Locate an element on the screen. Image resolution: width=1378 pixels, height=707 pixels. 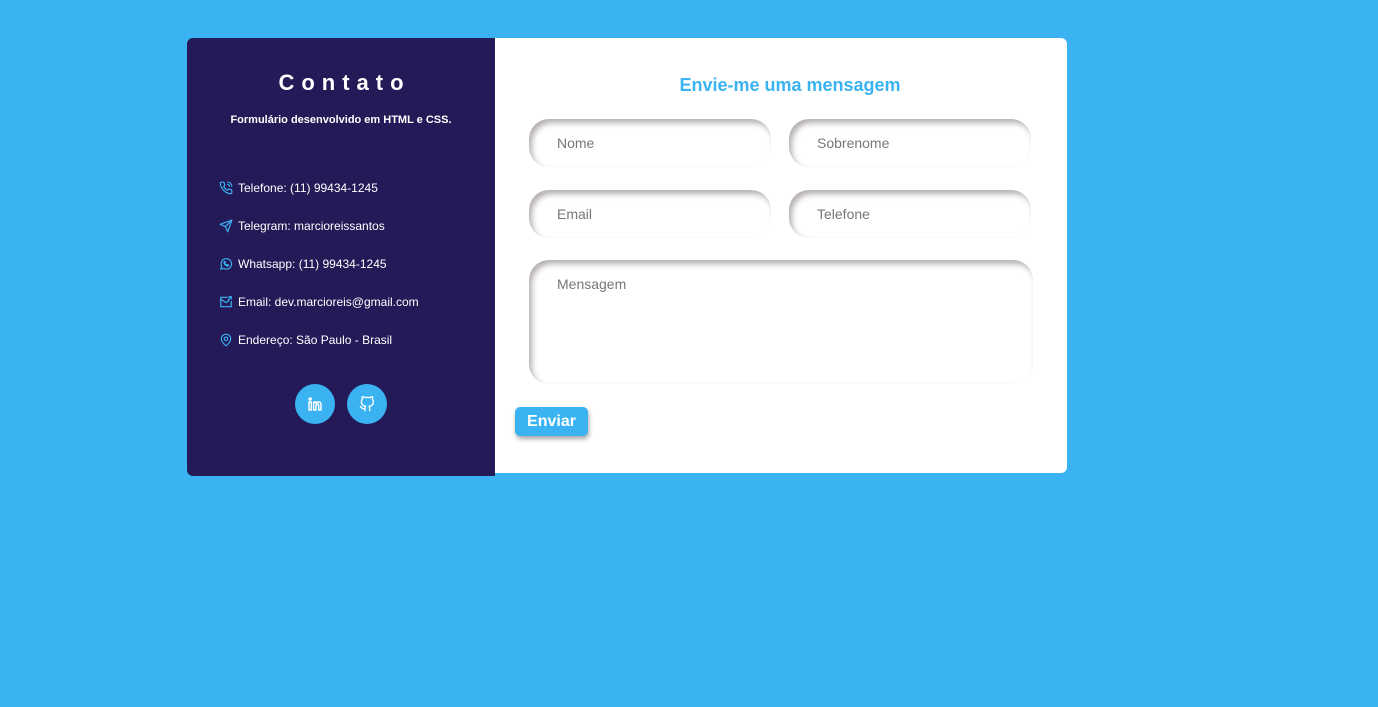
linkedin-button is located at coordinates (315, 404).